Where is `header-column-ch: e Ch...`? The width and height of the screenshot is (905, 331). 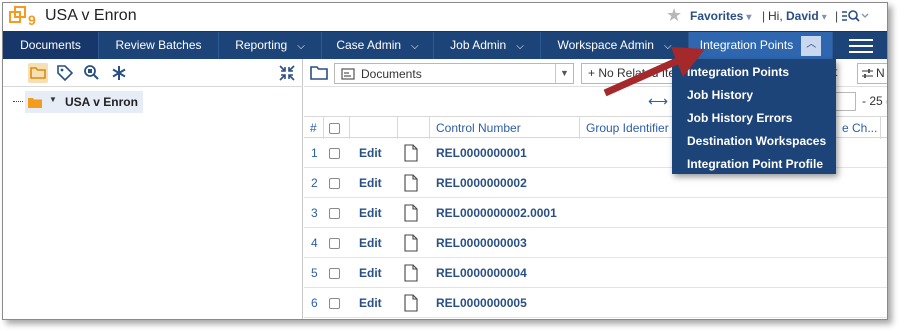 header-column-ch: e Ch... is located at coordinates (858, 128).